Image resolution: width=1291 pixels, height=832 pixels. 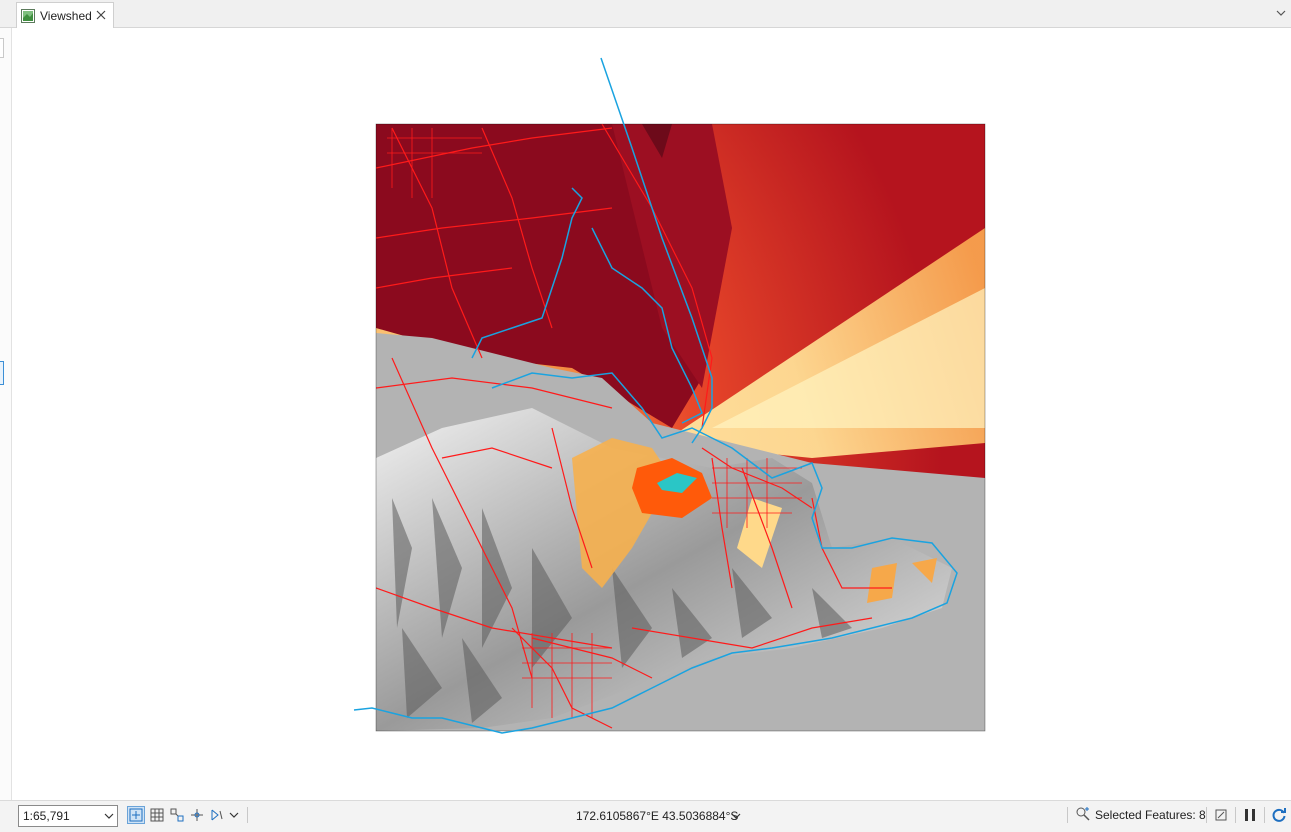 What do you see at coordinates (1083, 815) in the screenshot?
I see `select-icon` at bounding box center [1083, 815].